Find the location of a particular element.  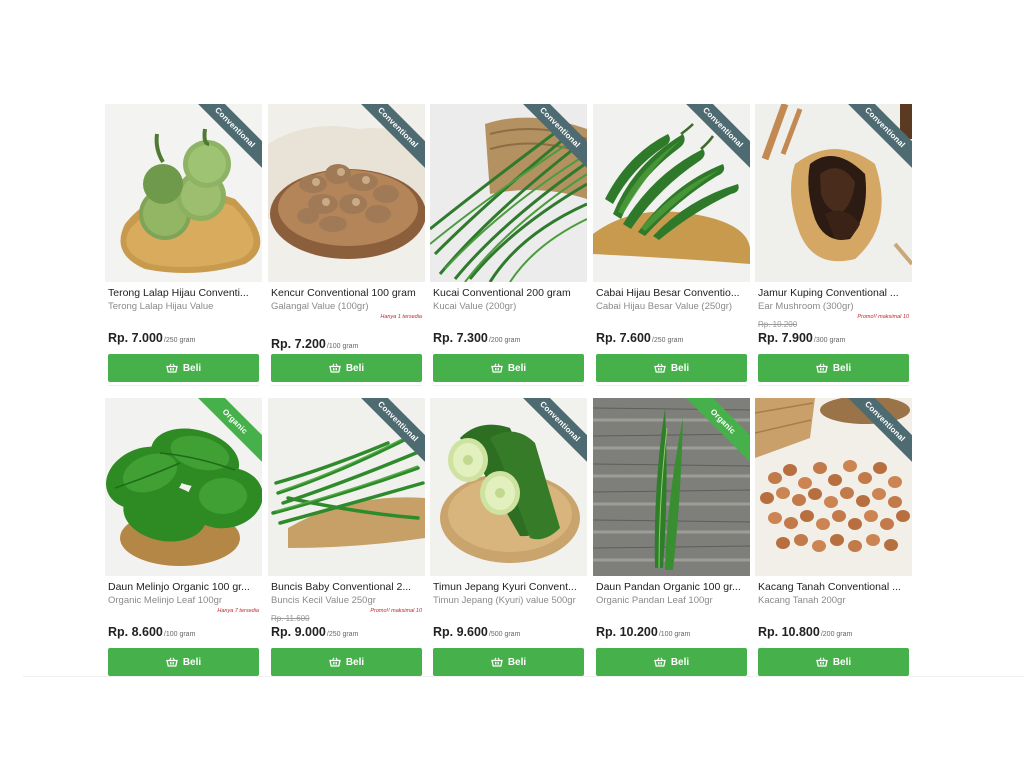

product-variant: Buncis Kecil Value 250gr is located at coordinates (323, 600).